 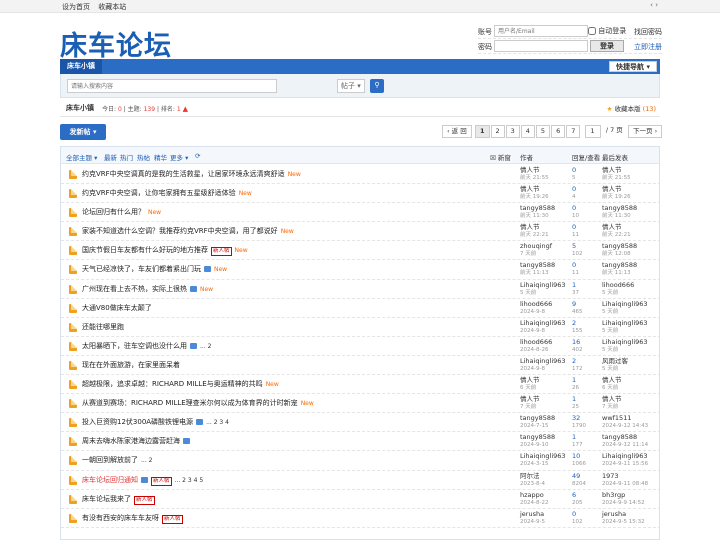 What do you see at coordinates (543, 460) in the screenshot?
I see `thread-author: Lihaiqingli963 2024-3-15` at bounding box center [543, 460].